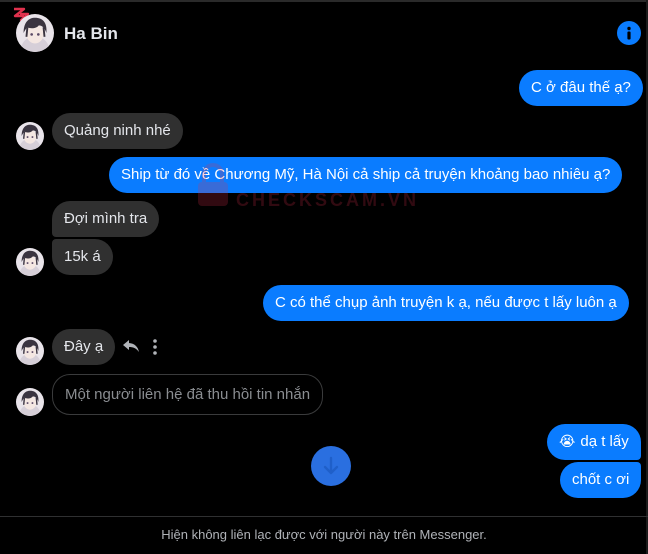 The width and height of the screenshot is (648, 554). What do you see at coordinates (328, 200) in the screenshot?
I see `watermark-text: CHECKSCAM.VN` at bounding box center [328, 200].